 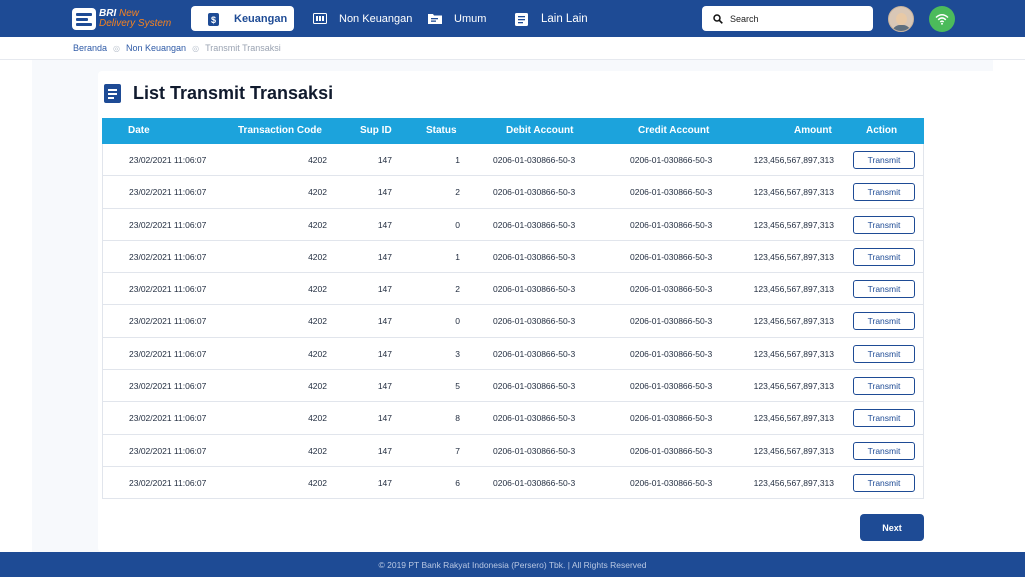 I want to click on dollar-icon: $, so click(x=215, y=19).